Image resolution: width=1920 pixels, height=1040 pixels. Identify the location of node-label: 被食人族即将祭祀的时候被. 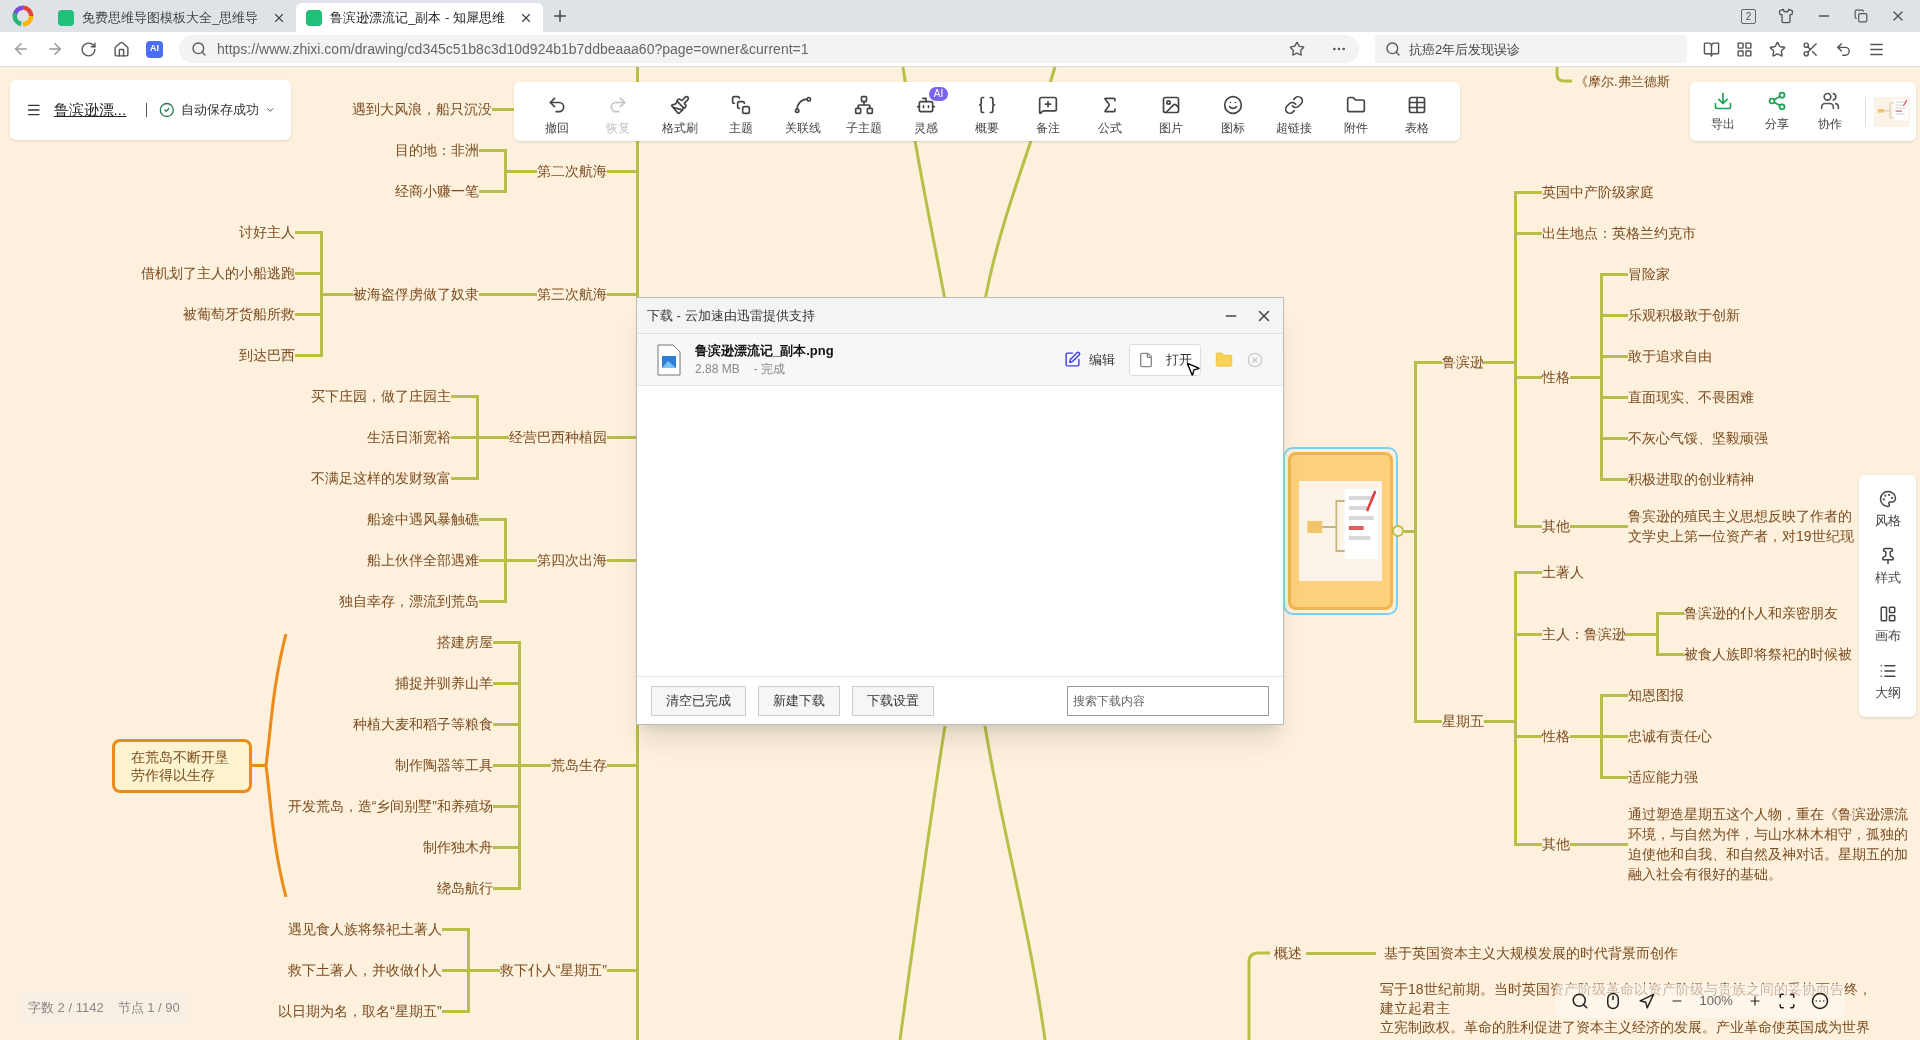
(1768, 654).